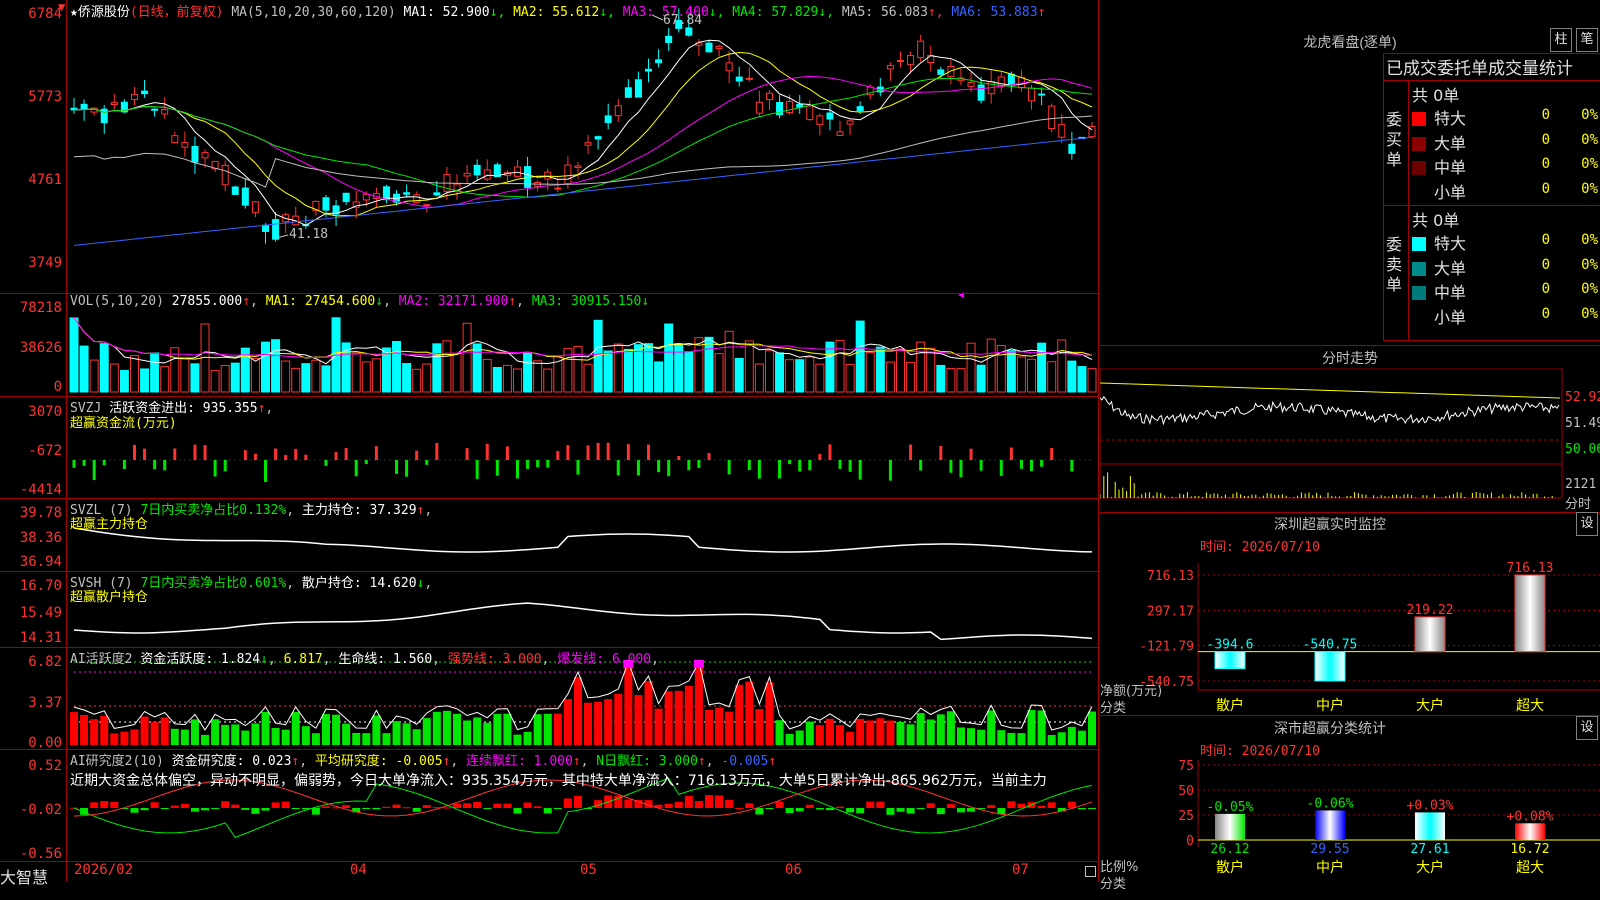 This screenshot has width=1600, height=900. I want to click on vol-bars, so click(583, 355).